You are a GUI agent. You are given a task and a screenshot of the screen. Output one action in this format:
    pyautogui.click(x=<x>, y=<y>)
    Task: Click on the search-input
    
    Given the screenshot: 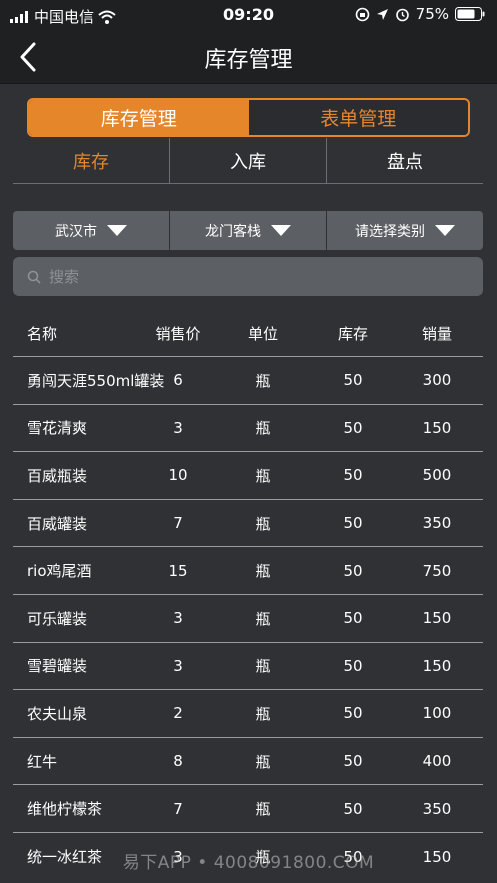 What is the action you would take?
    pyautogui.click(x=259, y=276)
    